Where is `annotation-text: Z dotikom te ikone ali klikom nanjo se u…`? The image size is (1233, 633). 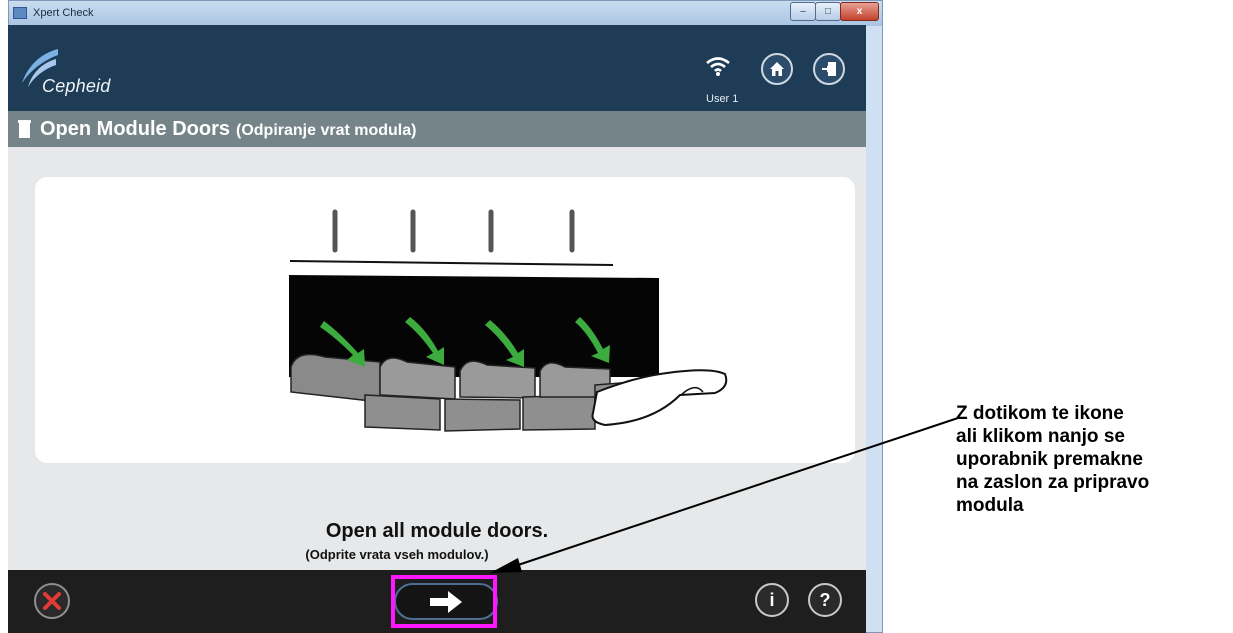 annotation-text: Z dotikom te ikone ali klikom nanjo se u… is located at coordinates (1053, 459).